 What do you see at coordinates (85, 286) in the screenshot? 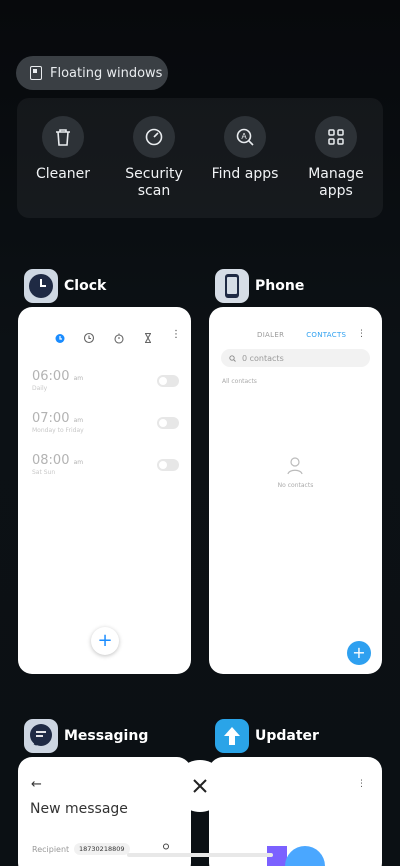
I see `clock-app-name: Clock` at bounding box center [85, 286].